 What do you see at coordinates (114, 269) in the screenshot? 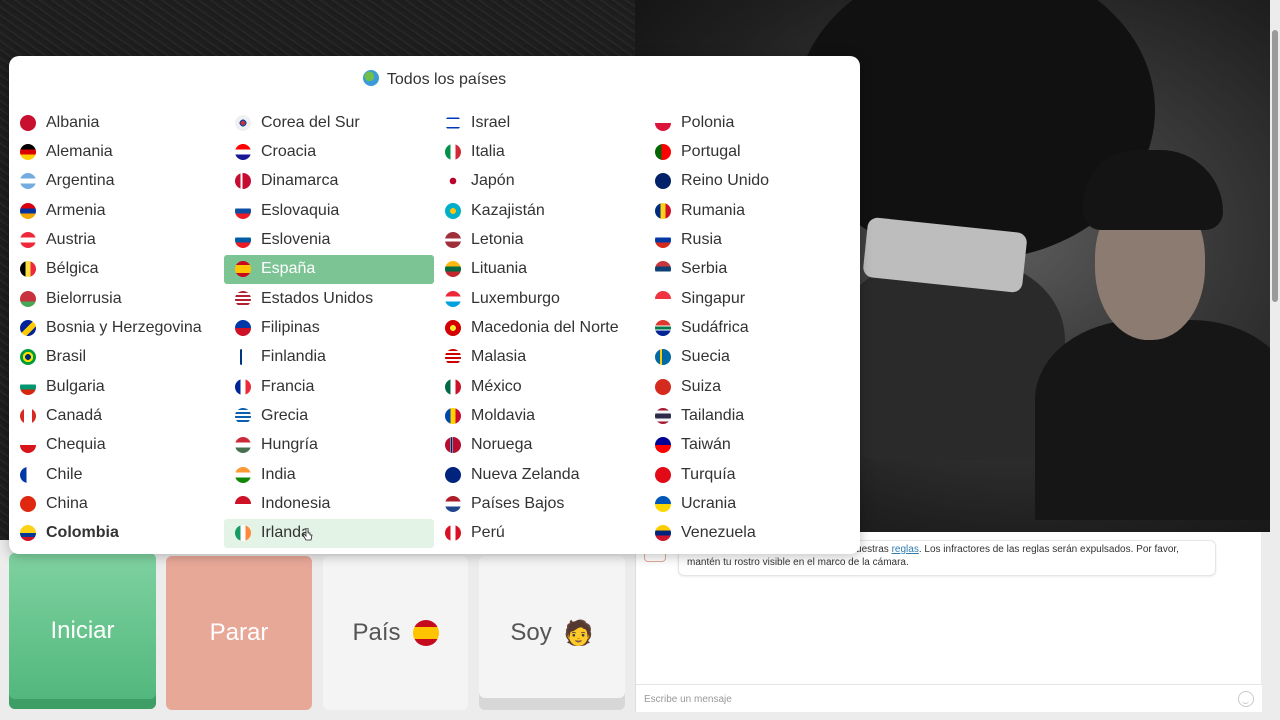
I see `country-option: Bélgica` at bounding box center [114, 269].